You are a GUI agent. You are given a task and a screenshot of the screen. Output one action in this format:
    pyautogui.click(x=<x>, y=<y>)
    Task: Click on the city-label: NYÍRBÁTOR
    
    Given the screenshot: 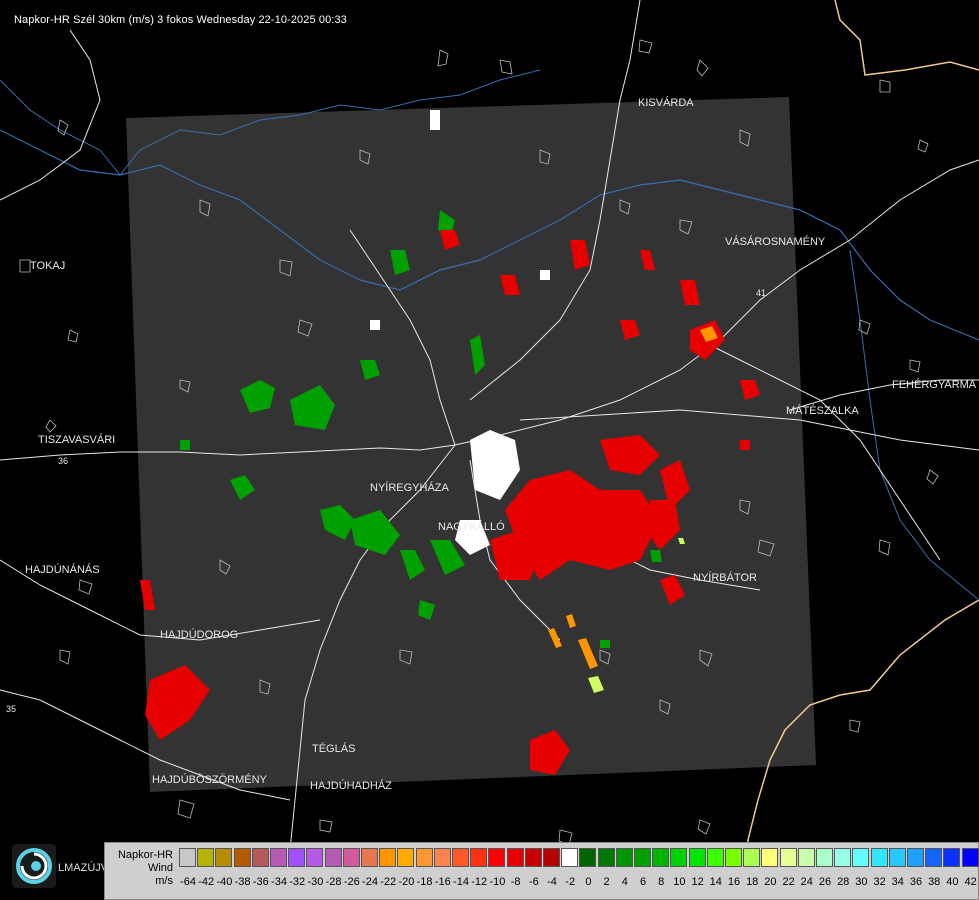 What is the action you would take?
    pyautogui.click(x=725, y=578)
    